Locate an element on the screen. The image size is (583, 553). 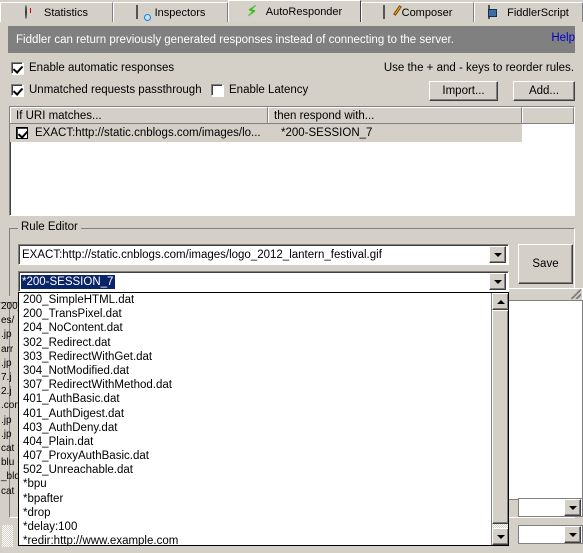
list-item: blu is located at coordinates (8, 463).